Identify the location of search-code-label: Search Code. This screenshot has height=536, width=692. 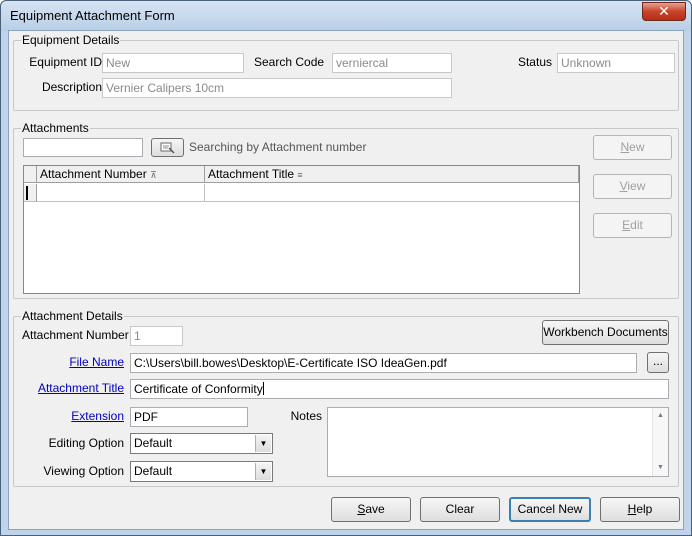
(289, 62).